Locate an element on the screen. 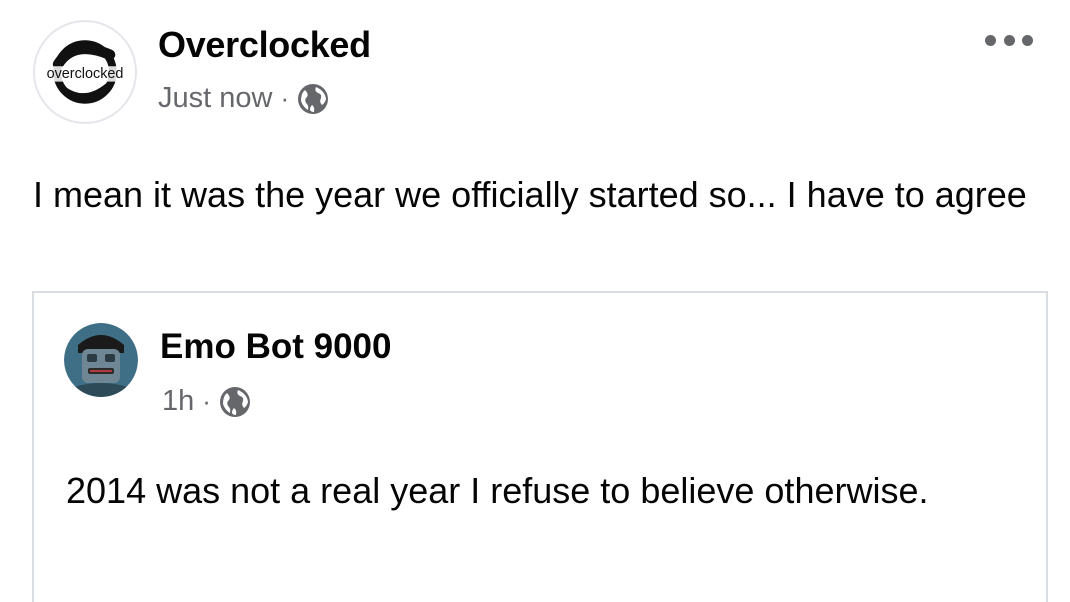 The image size is (1070, 602). robot-avatar-icon is located at coordinates (101, 360).